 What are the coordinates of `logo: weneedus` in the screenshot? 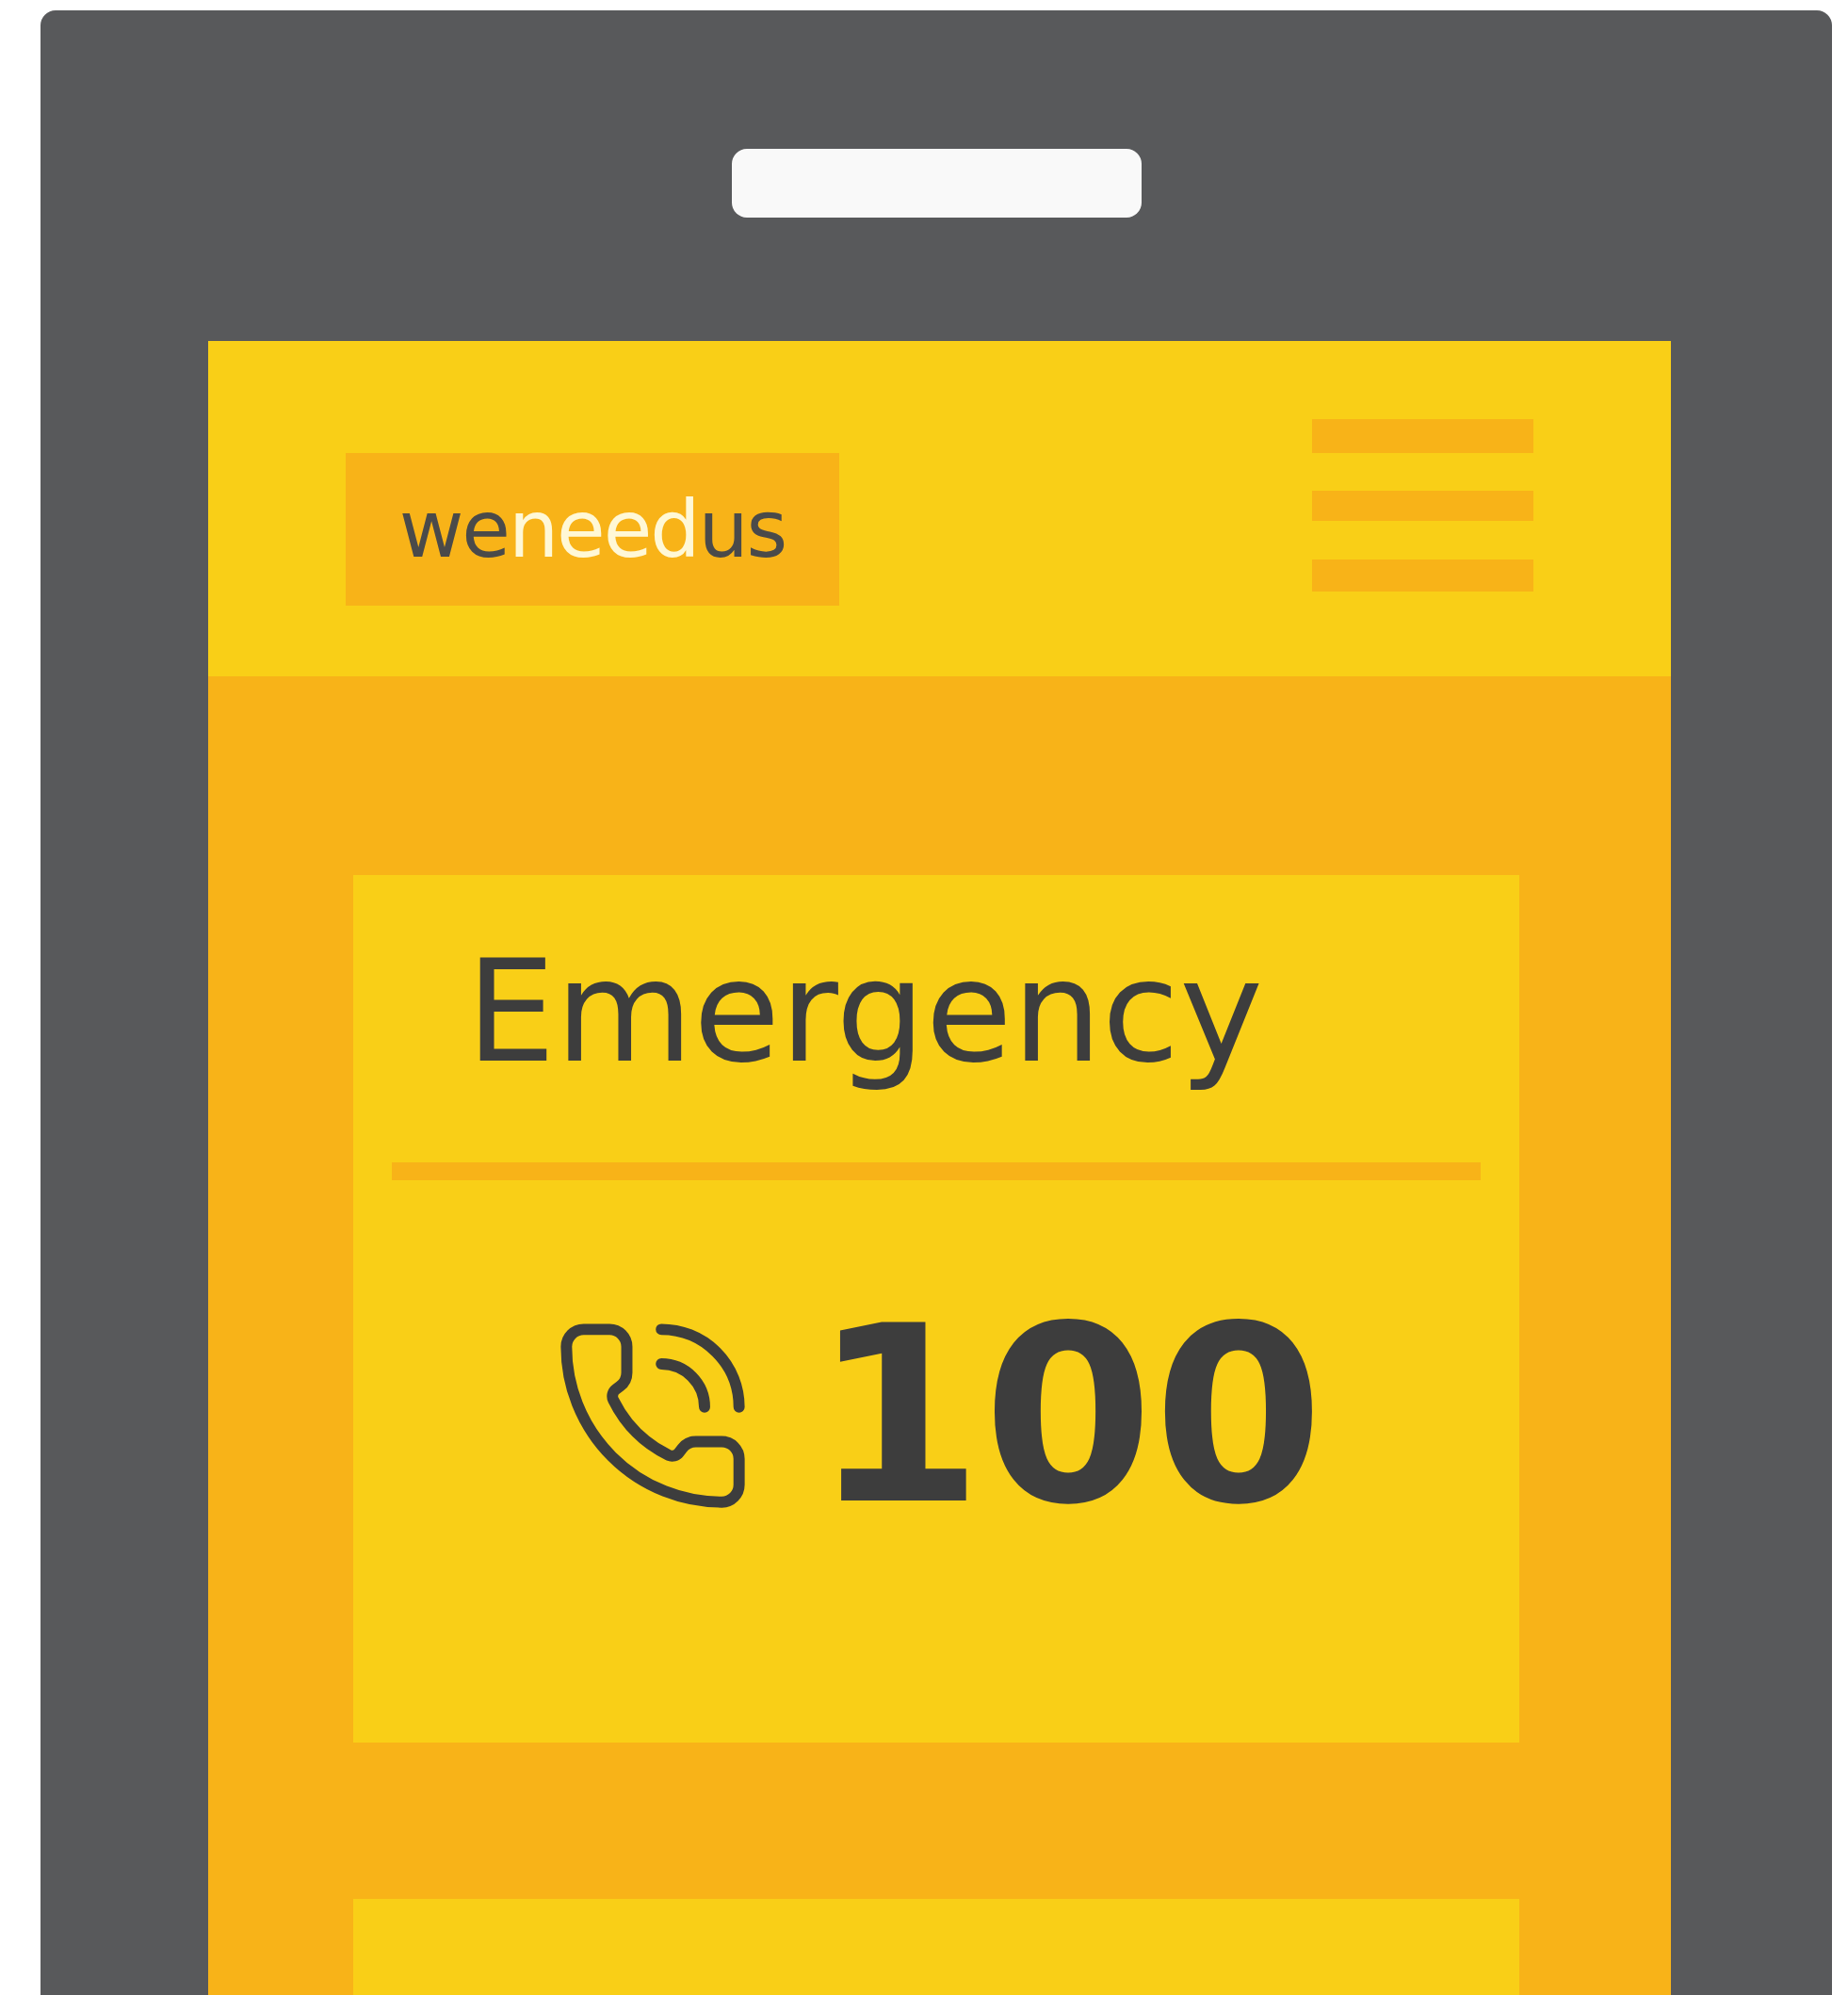 It's located at (593, 529).